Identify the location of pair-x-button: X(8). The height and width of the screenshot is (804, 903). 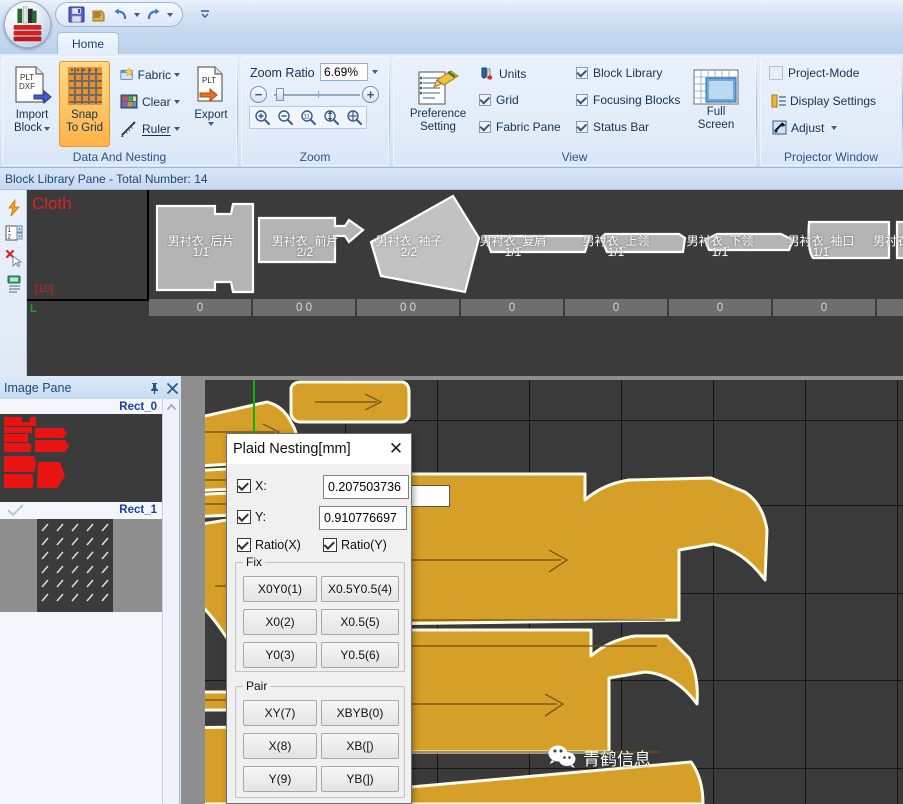
(280, 746).